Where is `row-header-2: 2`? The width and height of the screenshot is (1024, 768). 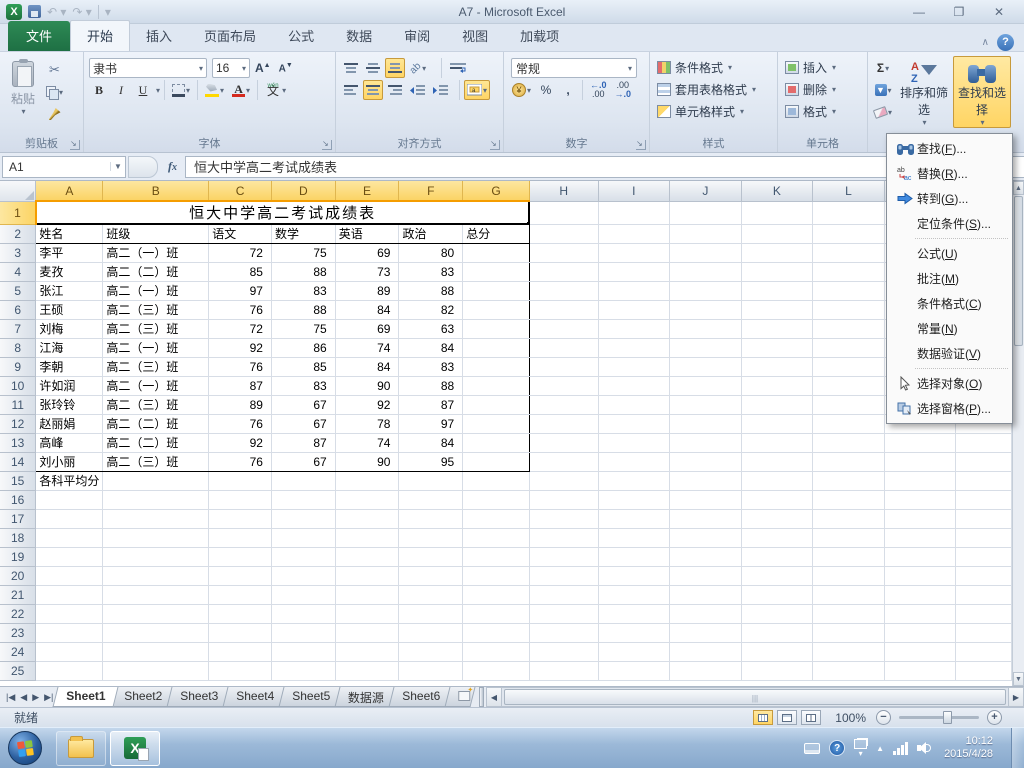 row-header-2: 2 is located at coordinates (18, 233).